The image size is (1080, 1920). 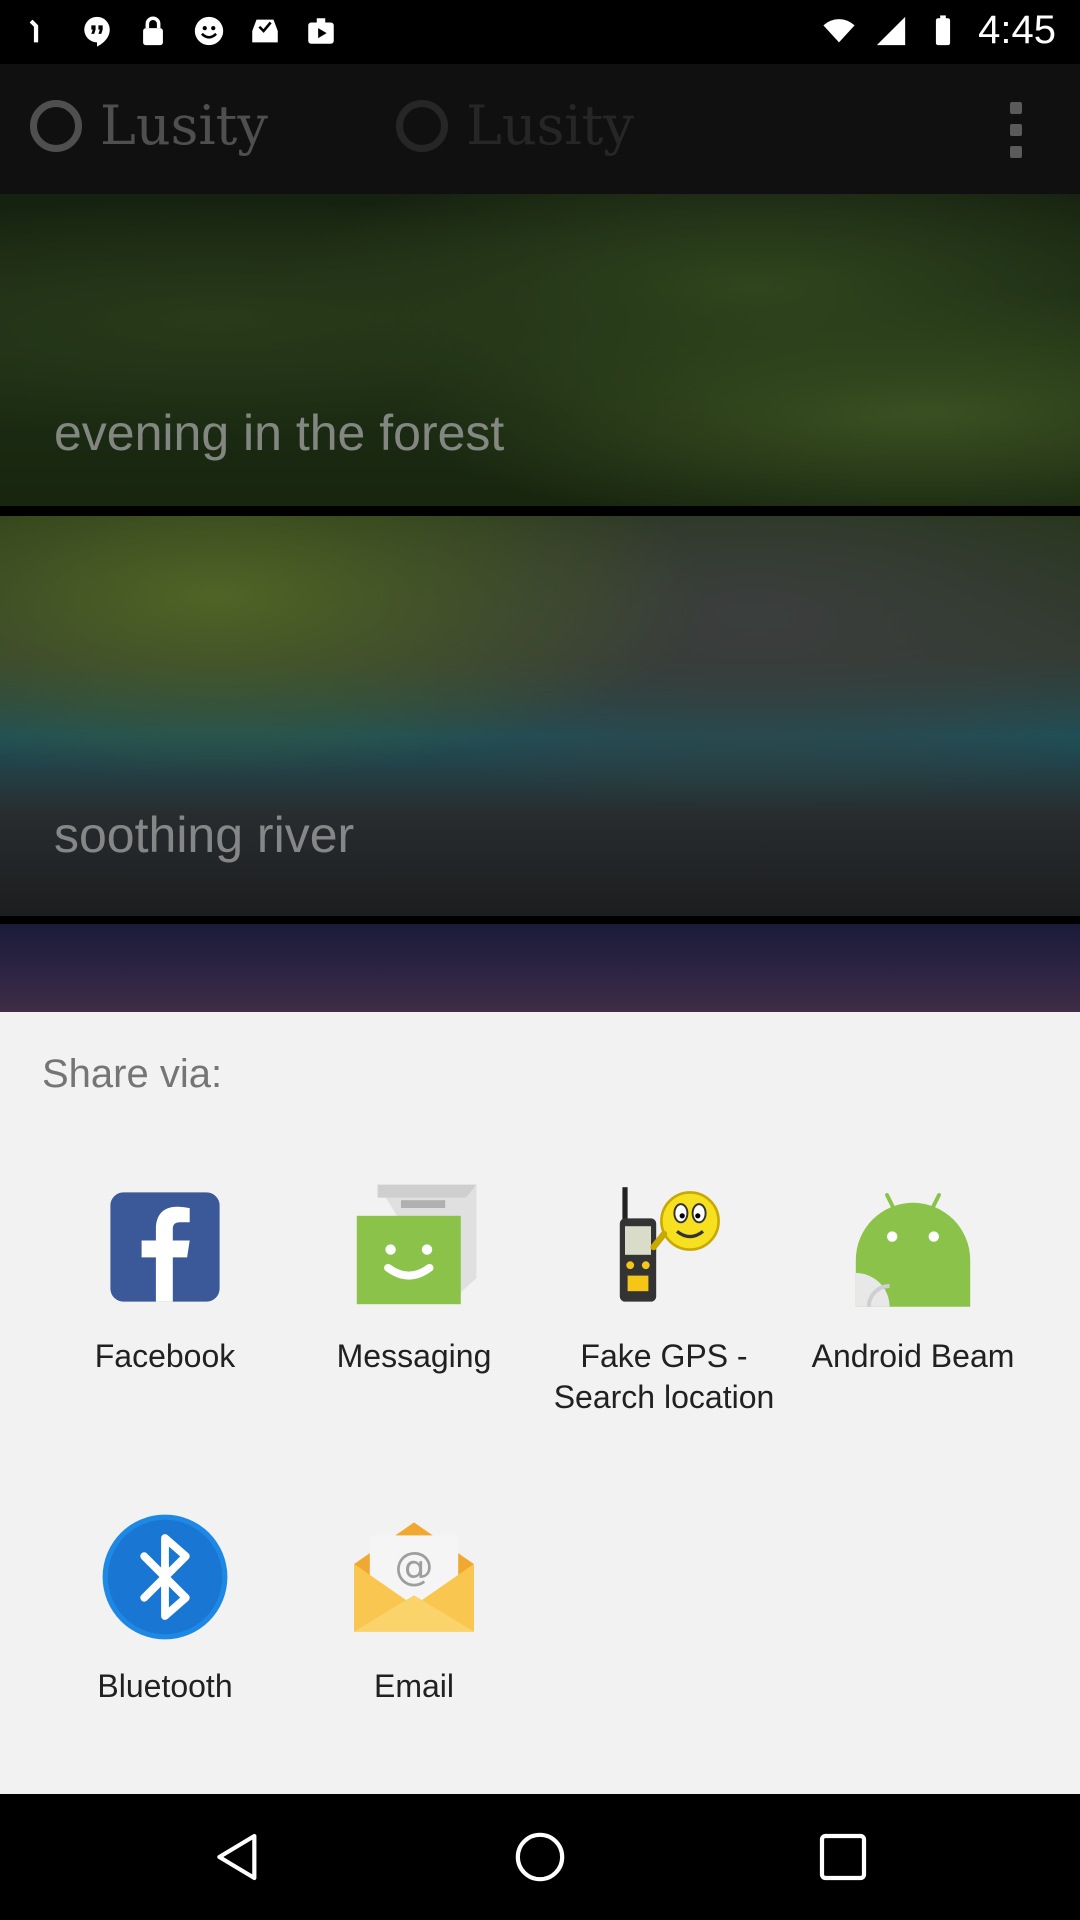 I want to click on app-label: Email, so click(x=413, y=1686).